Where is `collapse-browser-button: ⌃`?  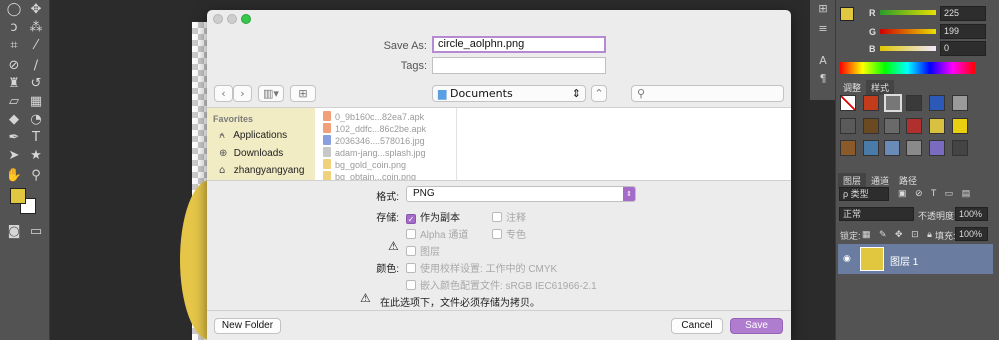
collapse-browser-button: ⌃ is located at coordinates (599, 93).